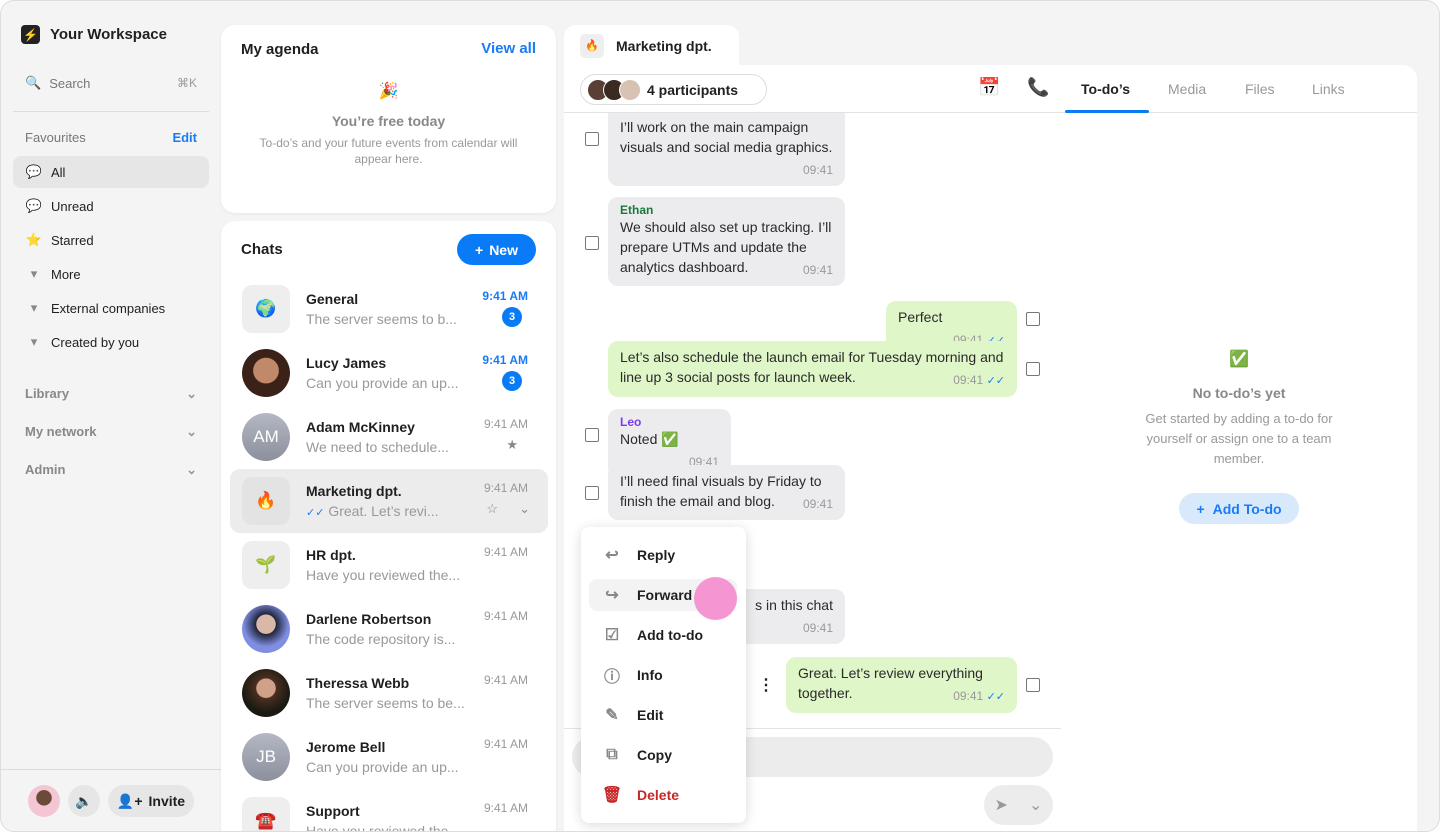  What do you see at coordinates (389, 810) in the screenshot?
I see `chat-list-item: ☎️ Support Have you reviewed the... 9:41 AM` at bounding box center [389, 810].